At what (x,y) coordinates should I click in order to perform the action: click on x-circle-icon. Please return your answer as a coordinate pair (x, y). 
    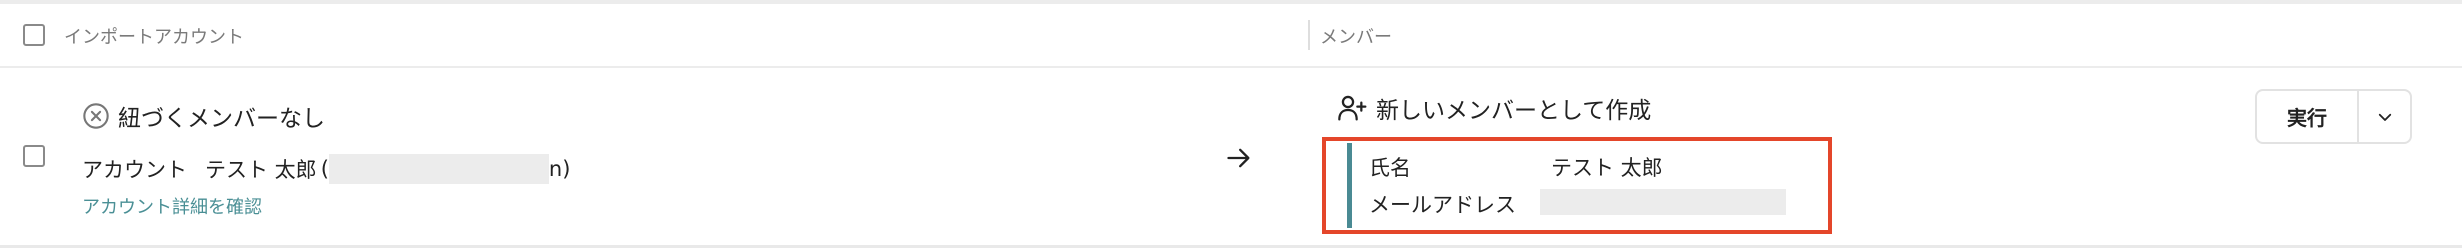
    Looking at the image, I should click on (96, 116).